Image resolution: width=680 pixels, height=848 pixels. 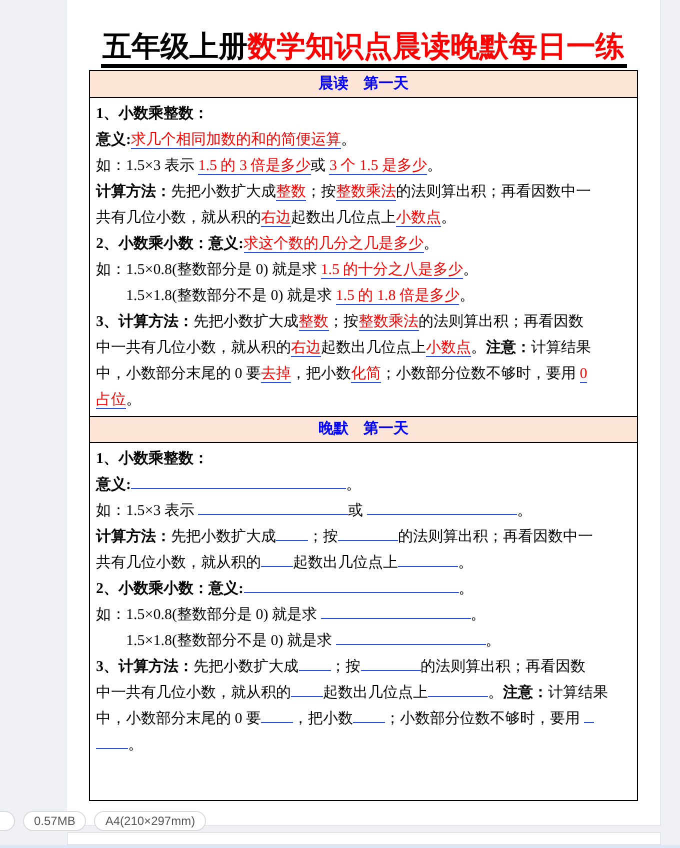 What do you see at coordinates (584, 374) in the screenshot?
I see `answer-text: 0` at bounding box center [584, 374].